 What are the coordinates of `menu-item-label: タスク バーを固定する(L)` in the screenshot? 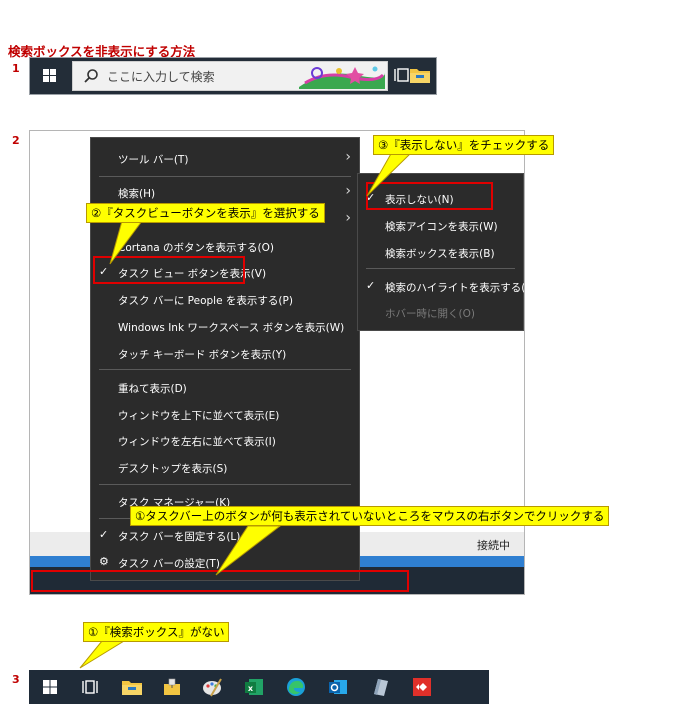 It's located at (179, 537).